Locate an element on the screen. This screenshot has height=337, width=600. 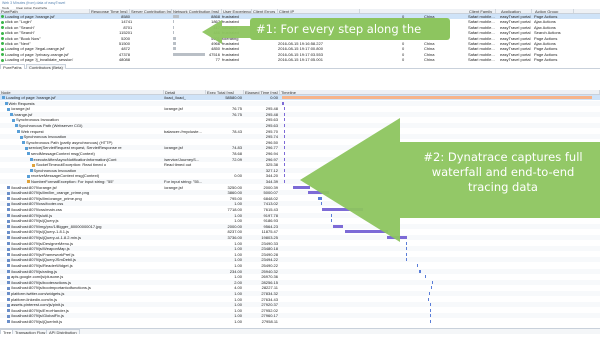
network-contribution-value: 77 is located at coordinates (217, 60).